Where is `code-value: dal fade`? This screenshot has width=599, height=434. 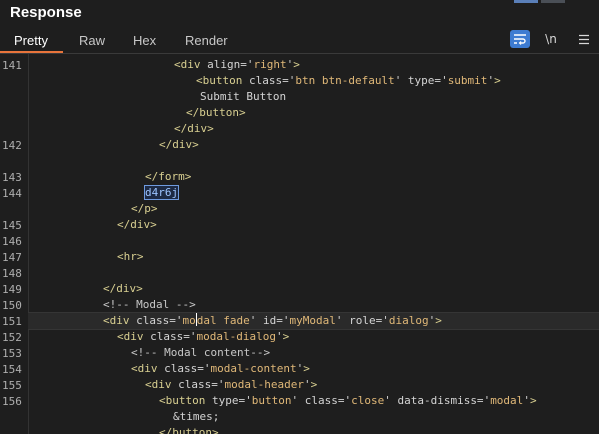 code-value: dal fade is located at coordinates (223, 320).